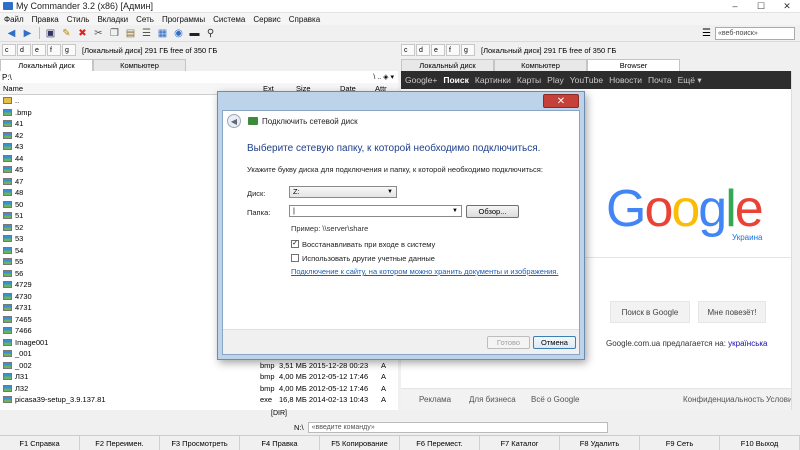 The image size is (800, 450). I want to click on nav-maps: Карты, so click(529, 80).